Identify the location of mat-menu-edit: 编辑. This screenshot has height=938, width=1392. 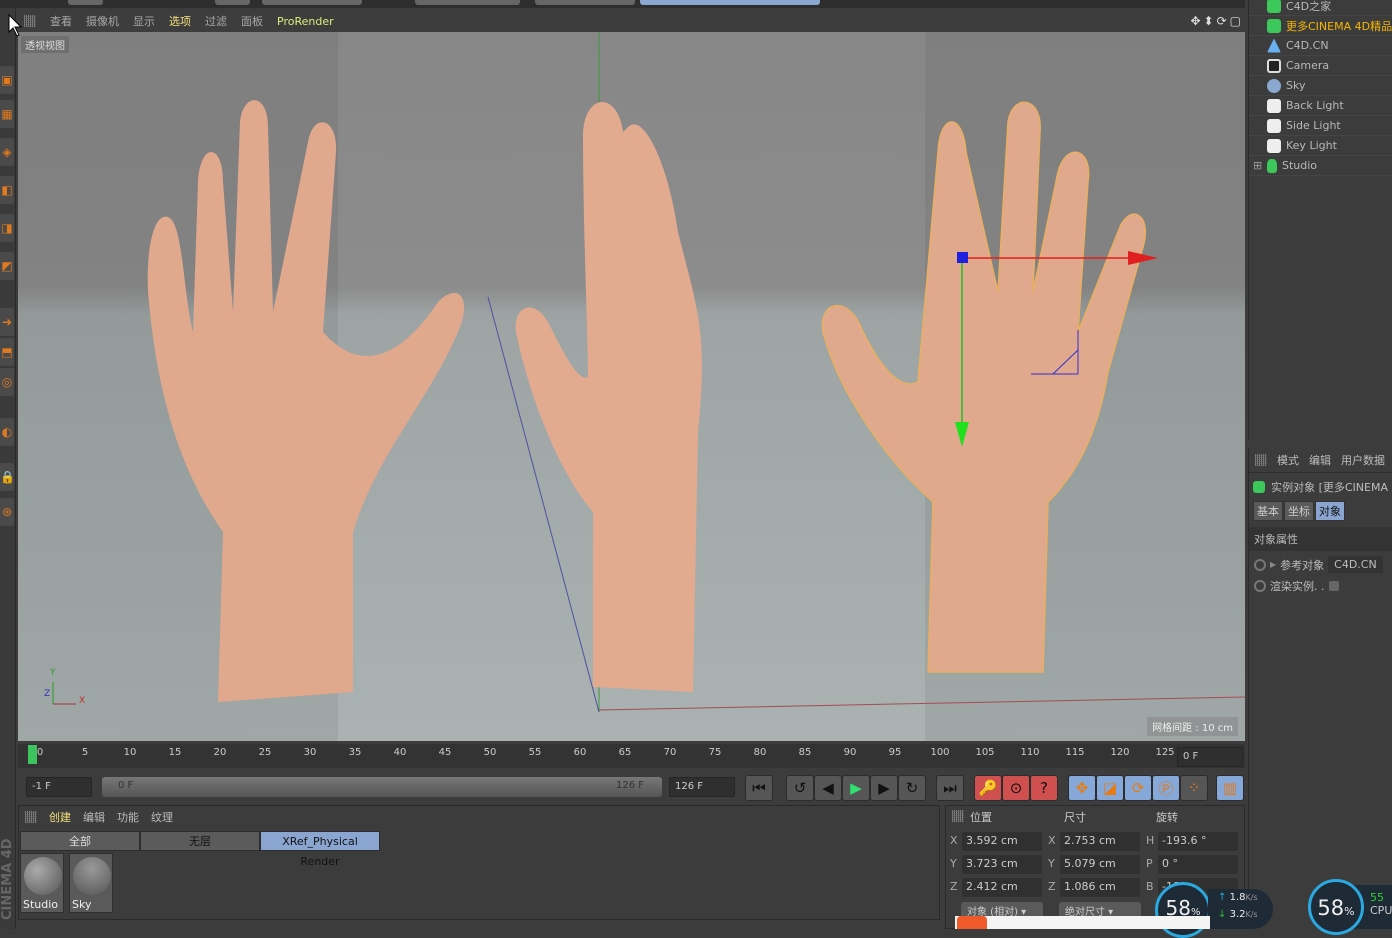
(94, 817).